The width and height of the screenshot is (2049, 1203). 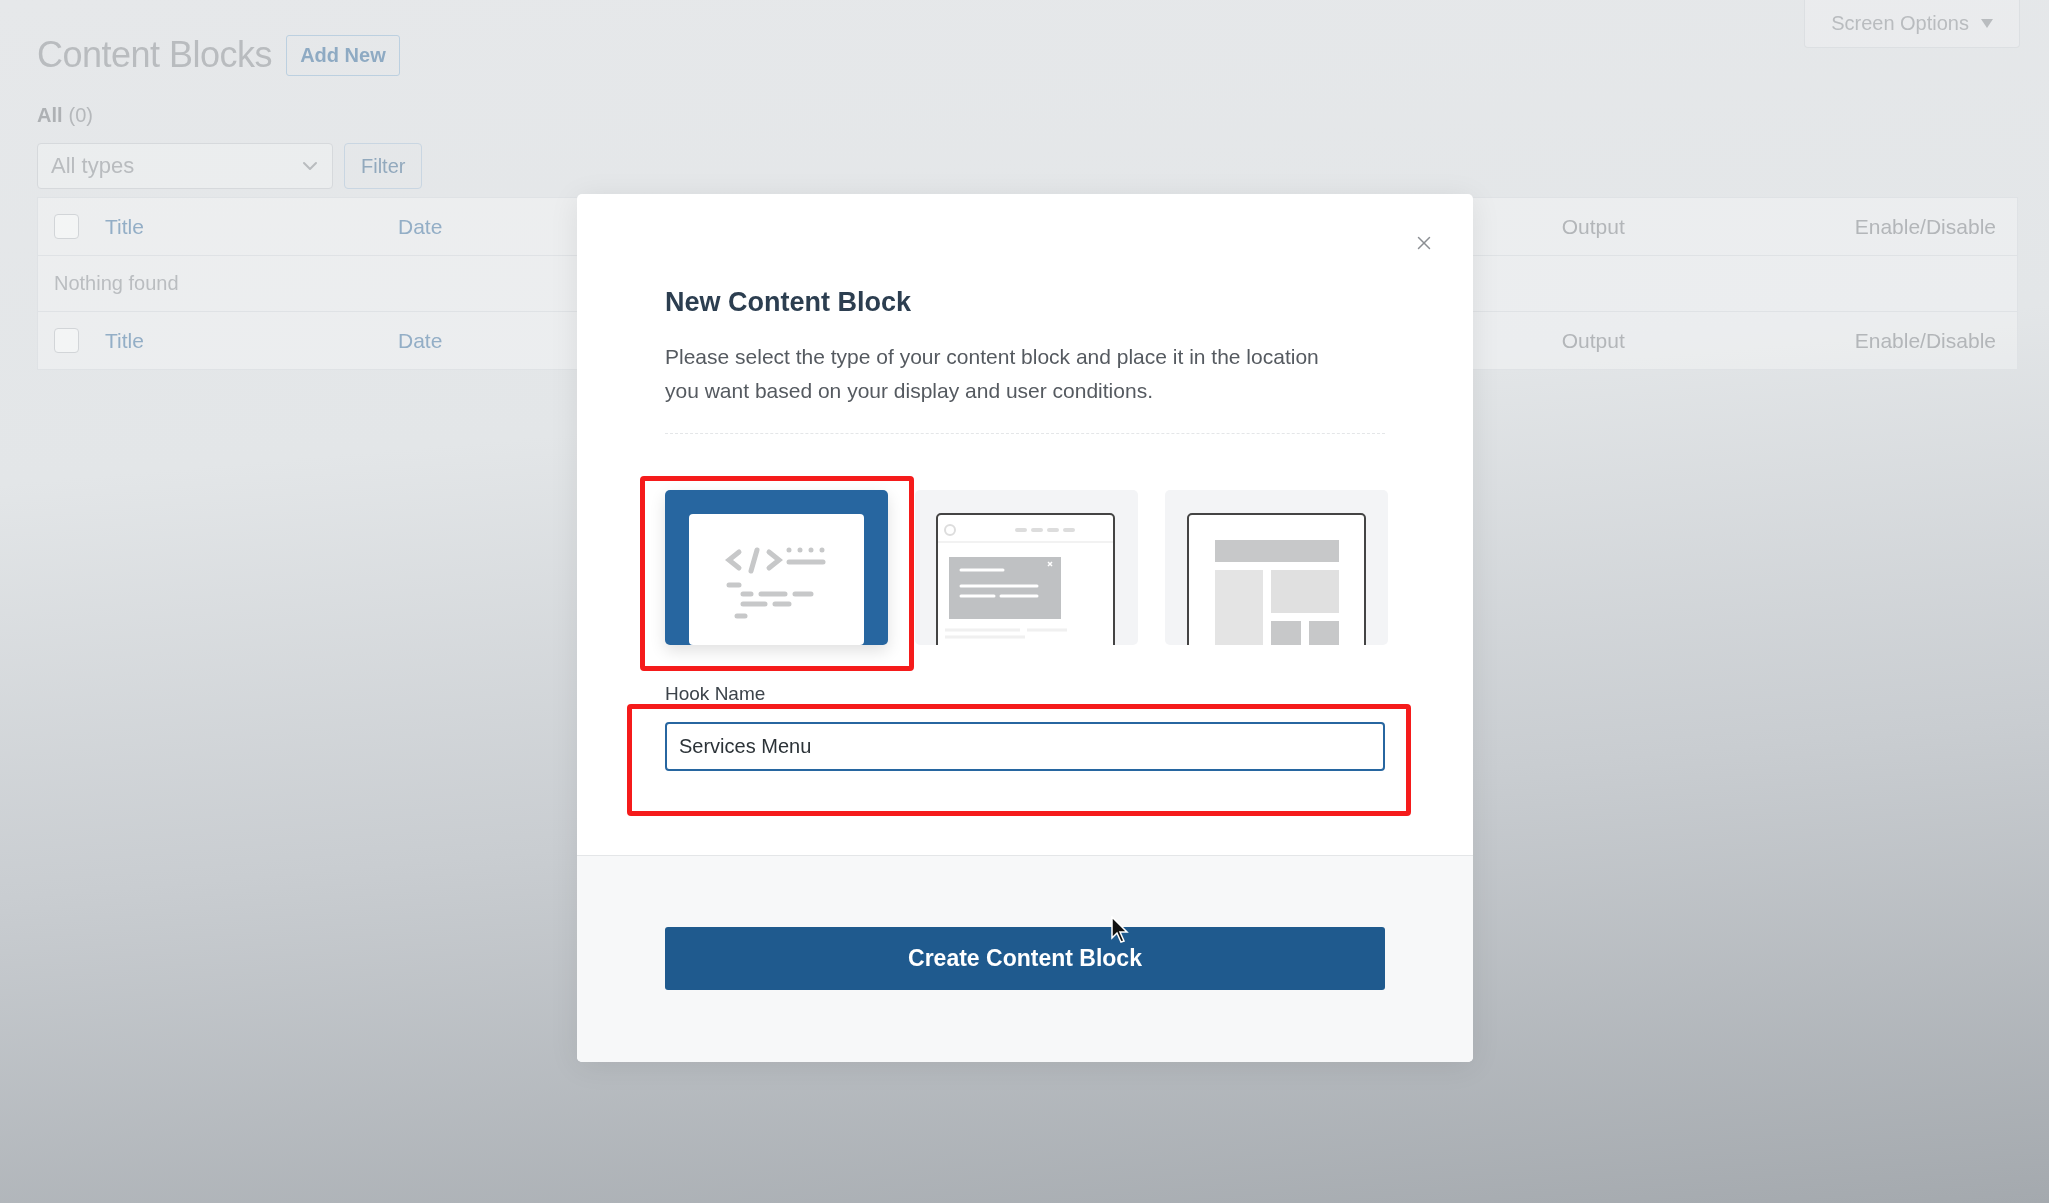 I want to click on code-type-option, so click(x=776, y=567).